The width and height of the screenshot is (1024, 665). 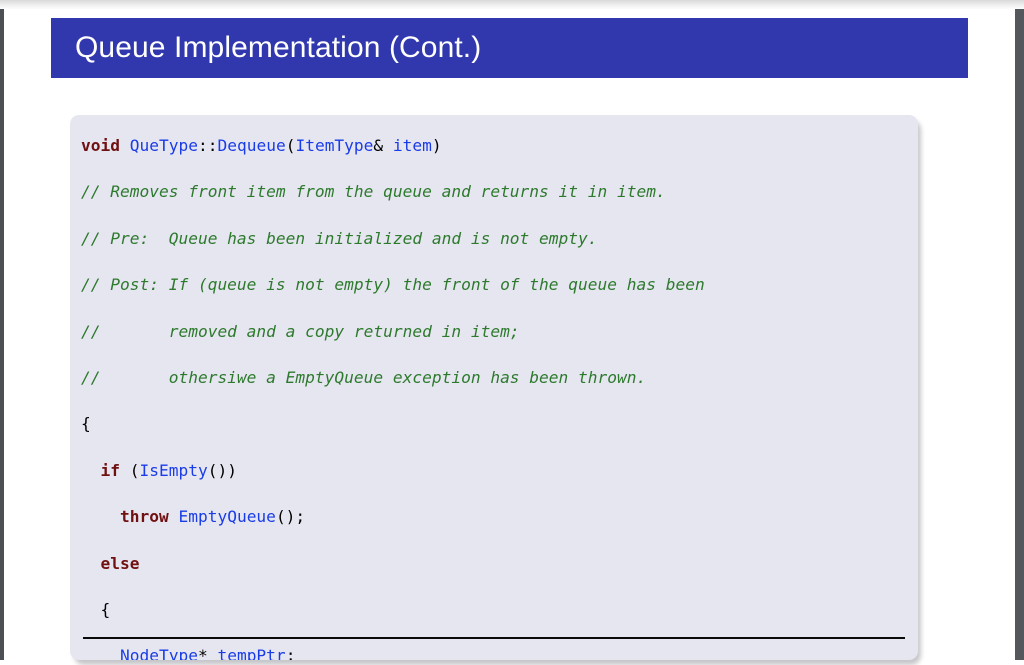 I want to click on code-token-op: ()), so click(x=222, y=470).